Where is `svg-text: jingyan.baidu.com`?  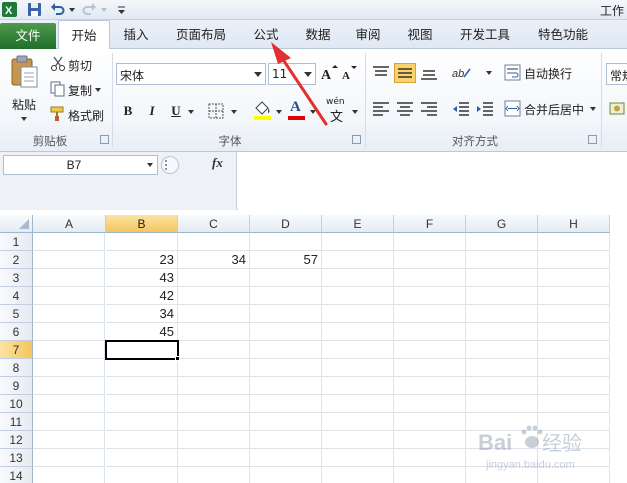 svg-text: jingyan.baidu.com is located at coordinates (530, 465).